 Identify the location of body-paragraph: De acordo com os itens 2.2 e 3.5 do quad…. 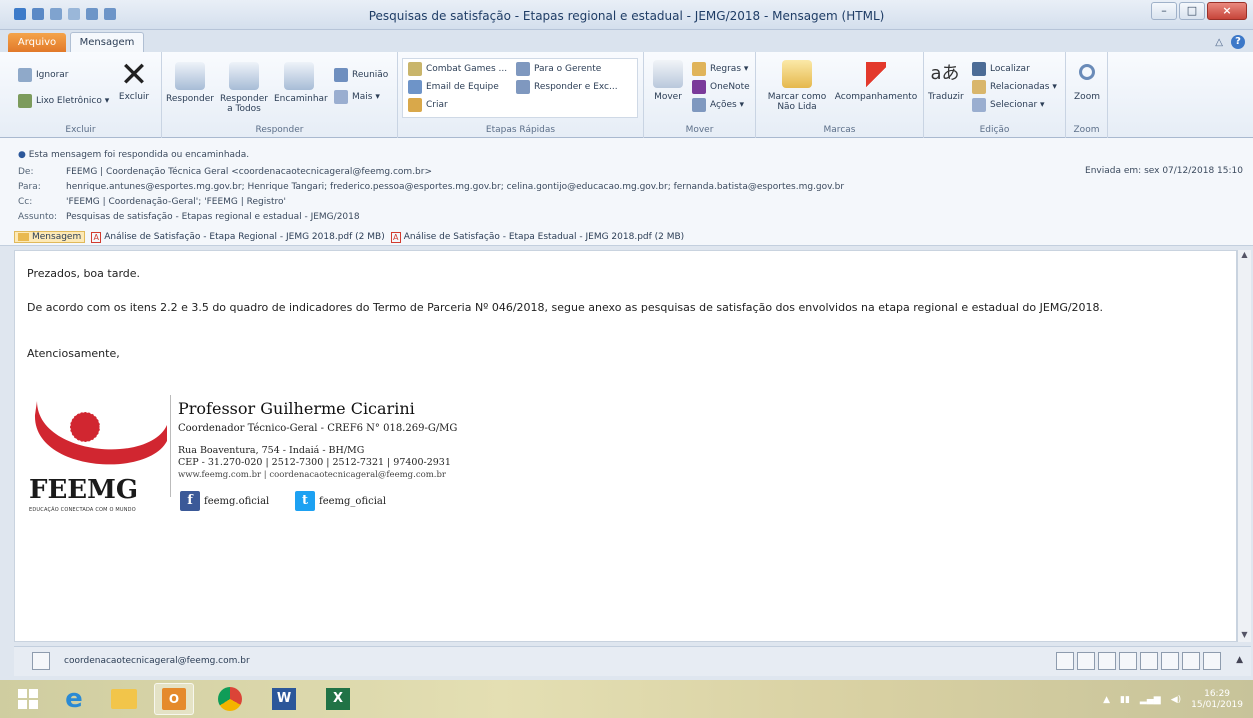
(565, 307).